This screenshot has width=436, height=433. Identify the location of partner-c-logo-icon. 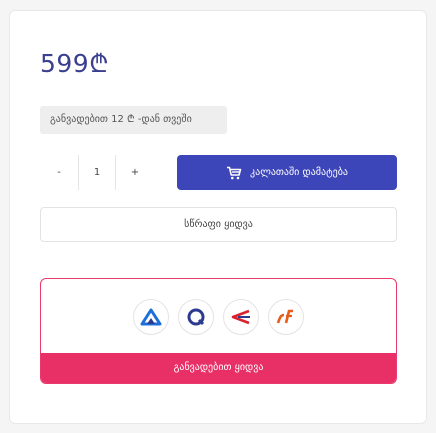
(241, 317).